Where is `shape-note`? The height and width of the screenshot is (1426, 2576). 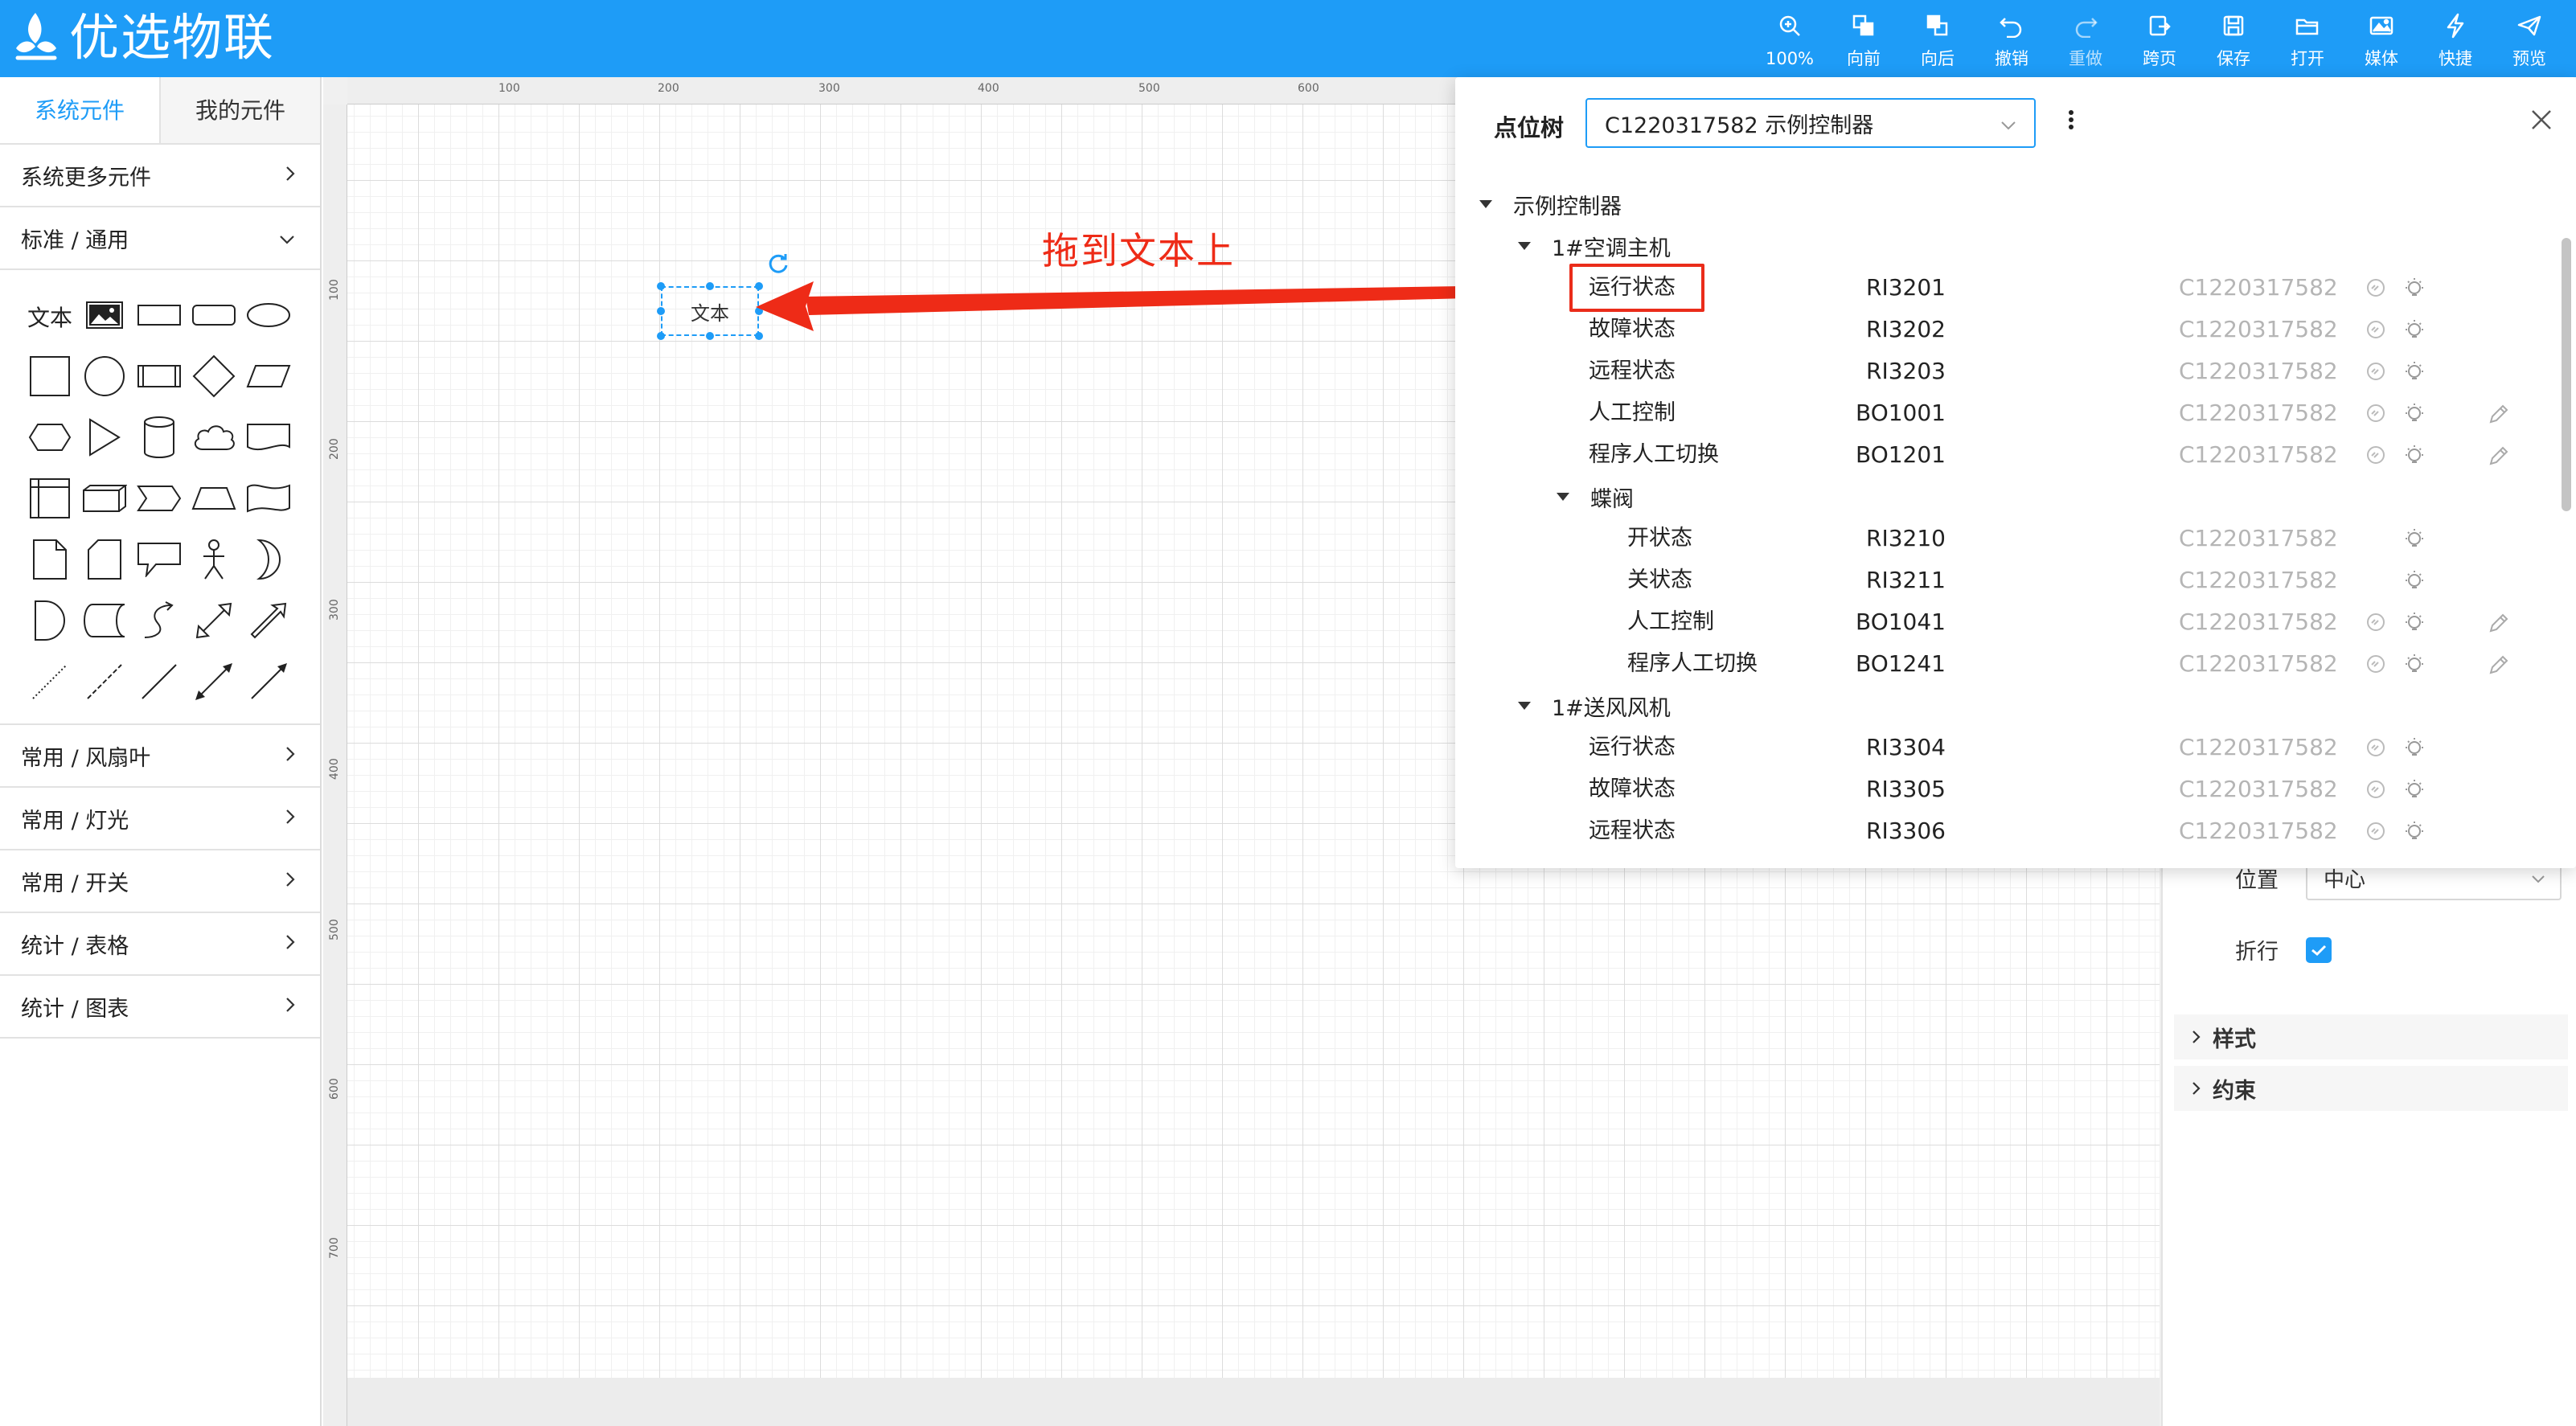
shape-note is located at coordinates (50, 561).